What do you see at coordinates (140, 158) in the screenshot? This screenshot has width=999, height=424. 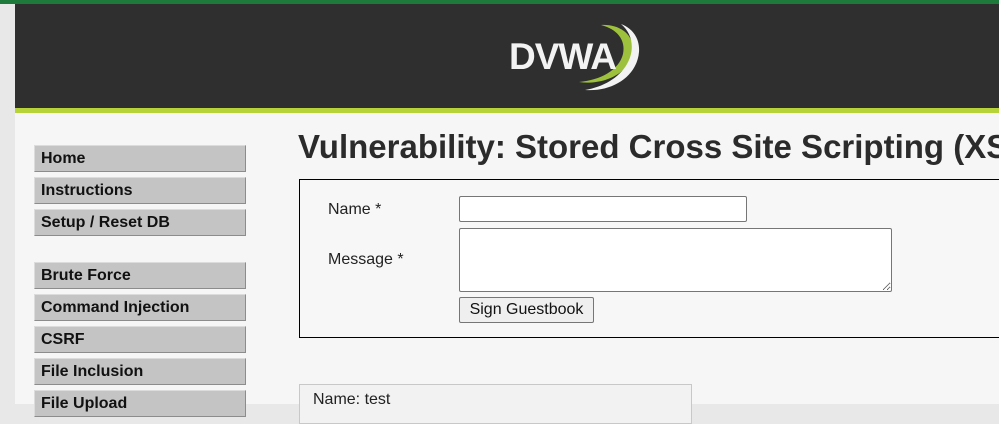 I see `sidebar-item-home: Home` at bounding box center [140, 158].